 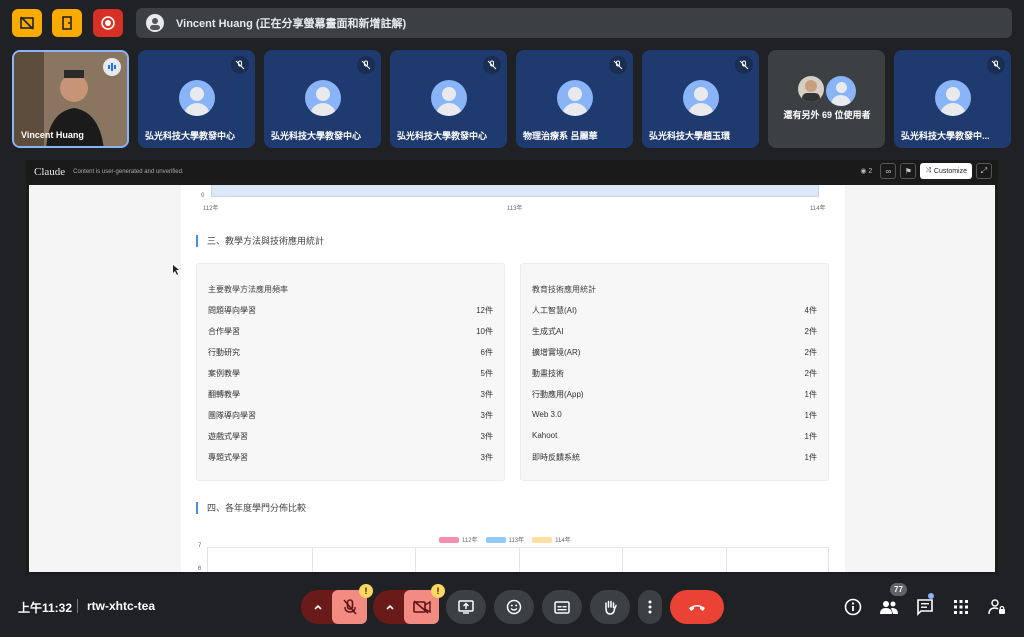 I want to click on row-label: 翻轉教學, so click(x=224, y=394).